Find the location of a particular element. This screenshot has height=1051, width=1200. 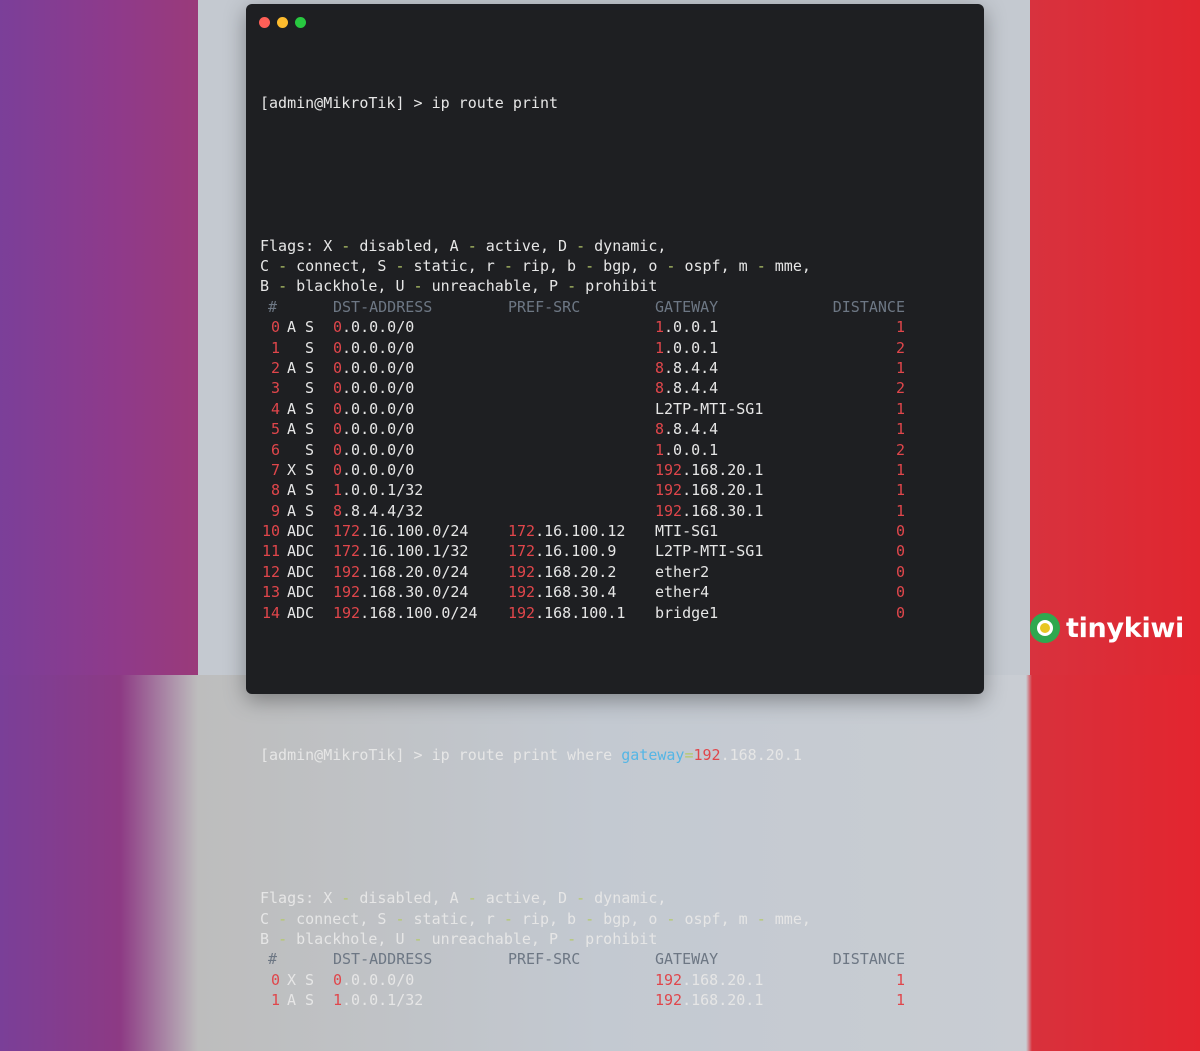

gw-tail: ether4 is located at coordinates (682, 592).